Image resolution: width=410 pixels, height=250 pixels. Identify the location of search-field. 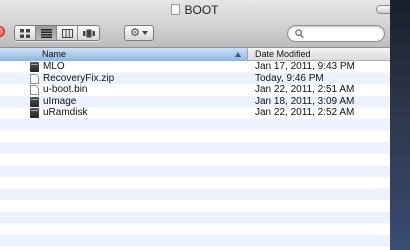
(336, 33).